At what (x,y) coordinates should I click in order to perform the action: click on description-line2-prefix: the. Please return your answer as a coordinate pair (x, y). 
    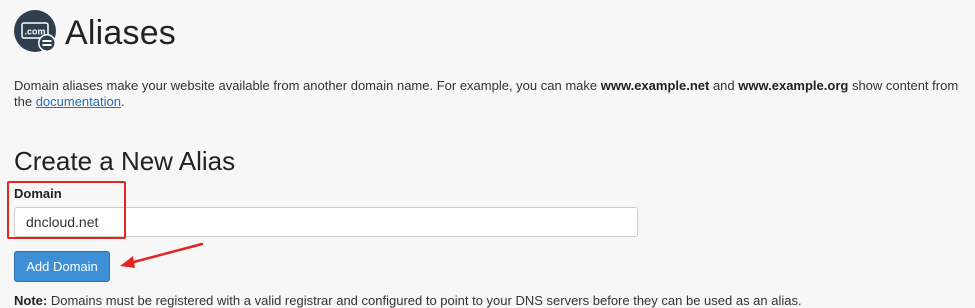
    Looking at the image, I should click on (25, 101).